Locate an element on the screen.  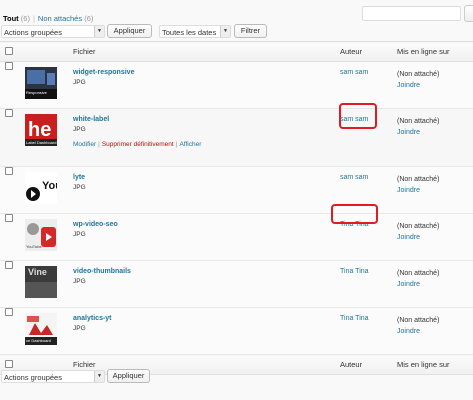
thumbnail-analytics-yt: ce Dashboard is located at coordinates (41, 329).